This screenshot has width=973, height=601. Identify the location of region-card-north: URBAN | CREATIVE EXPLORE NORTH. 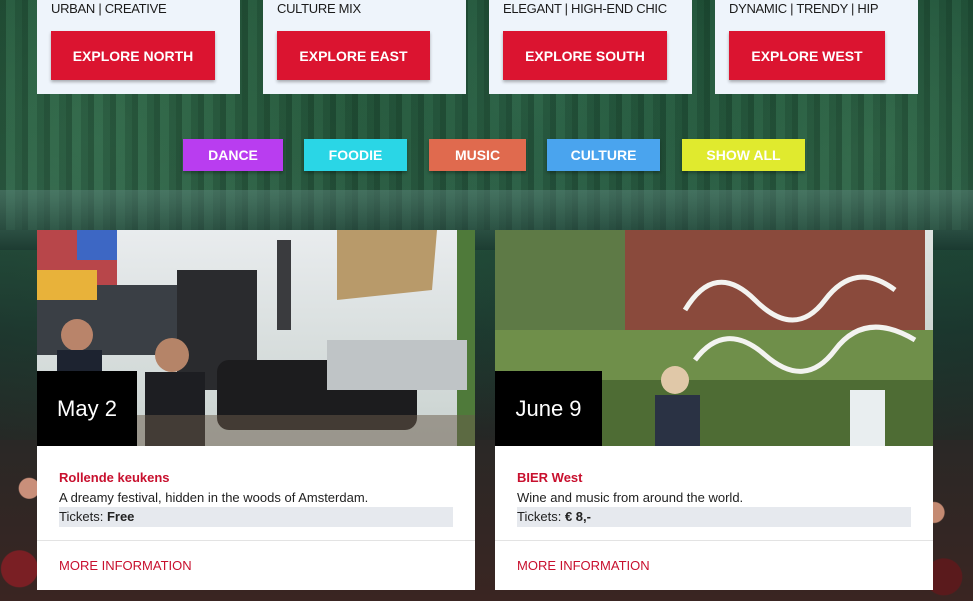
(138, 47).